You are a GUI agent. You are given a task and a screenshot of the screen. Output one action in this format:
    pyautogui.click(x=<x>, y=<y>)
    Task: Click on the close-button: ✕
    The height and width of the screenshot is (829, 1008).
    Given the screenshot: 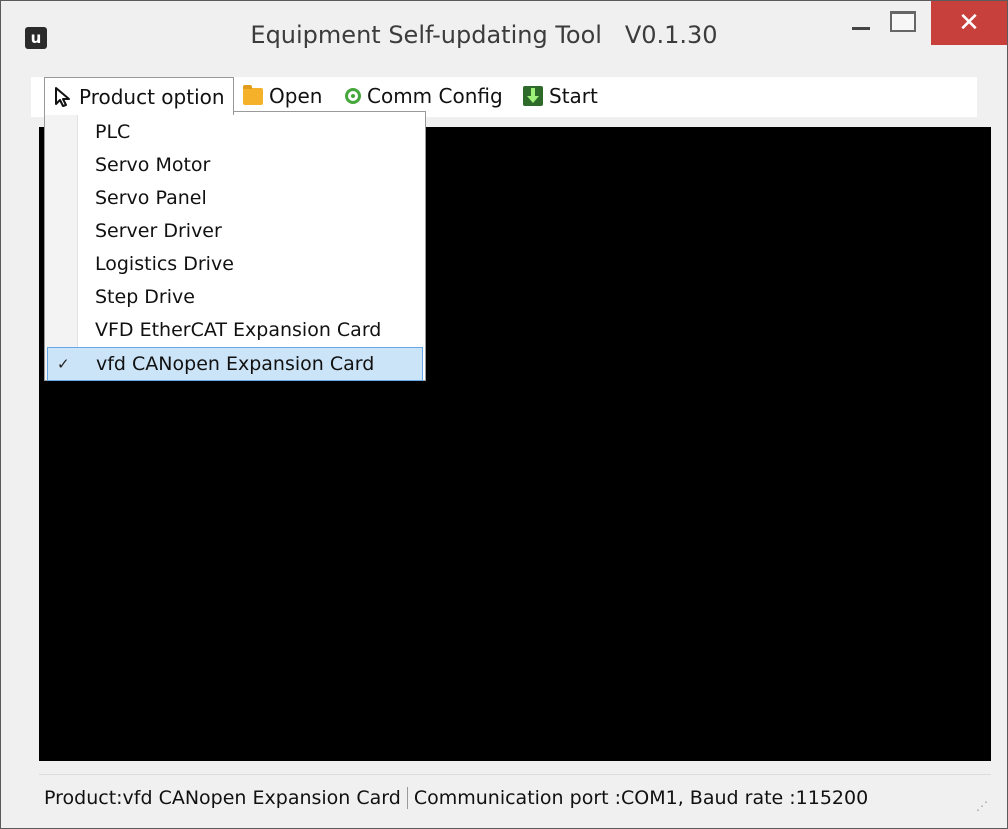 What is the action you would take?
    pyautogui.click(x=969, y=23)
    